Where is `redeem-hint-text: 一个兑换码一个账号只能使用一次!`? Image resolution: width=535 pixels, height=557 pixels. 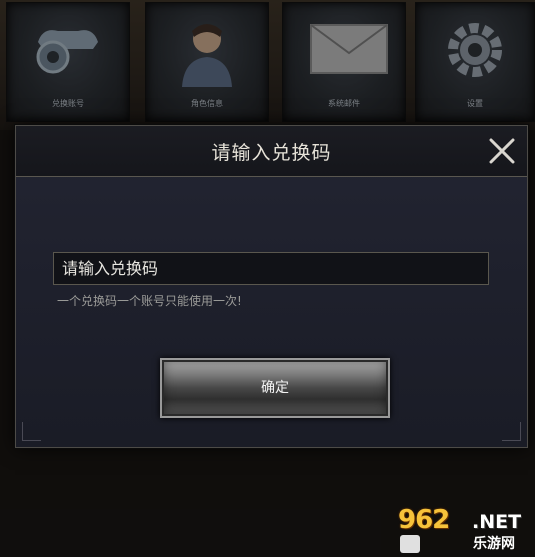
redeem-hint-text: 一个兑换码一个账号只能使用一次! is located at coordinates (149, 301).